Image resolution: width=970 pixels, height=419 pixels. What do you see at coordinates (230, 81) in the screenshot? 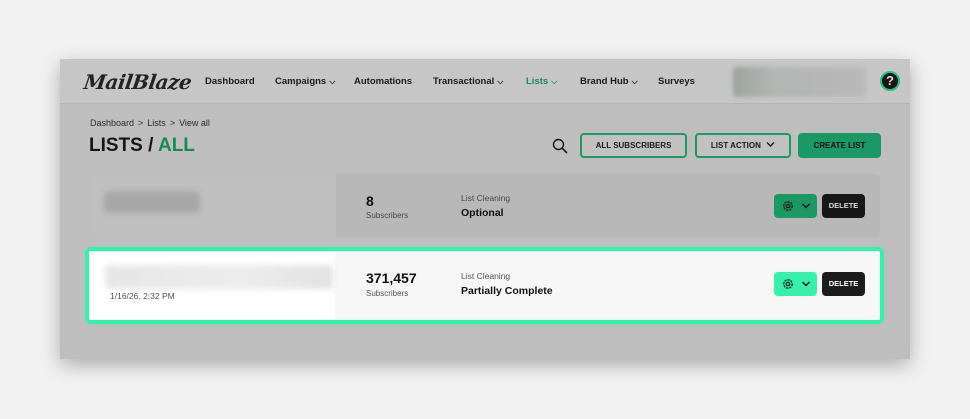
I see `nav-dashboard: Dashboard` at bounding box center [230, 81].